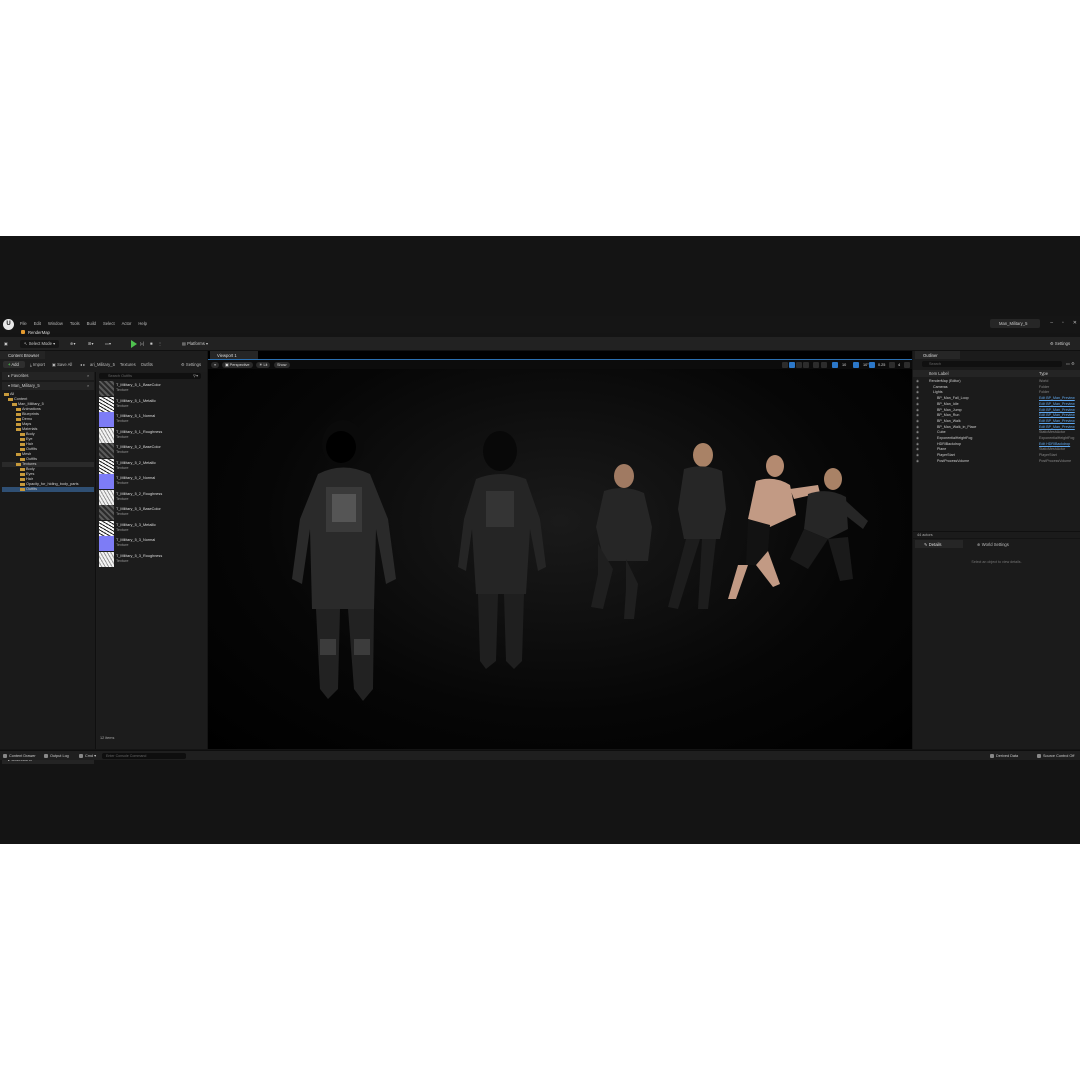  What do you see at coordinates (149, 497) in the screenshot?
I see `asset-item: T_Military_5_2_Roughness Texture` at bounding box center [149, 497].